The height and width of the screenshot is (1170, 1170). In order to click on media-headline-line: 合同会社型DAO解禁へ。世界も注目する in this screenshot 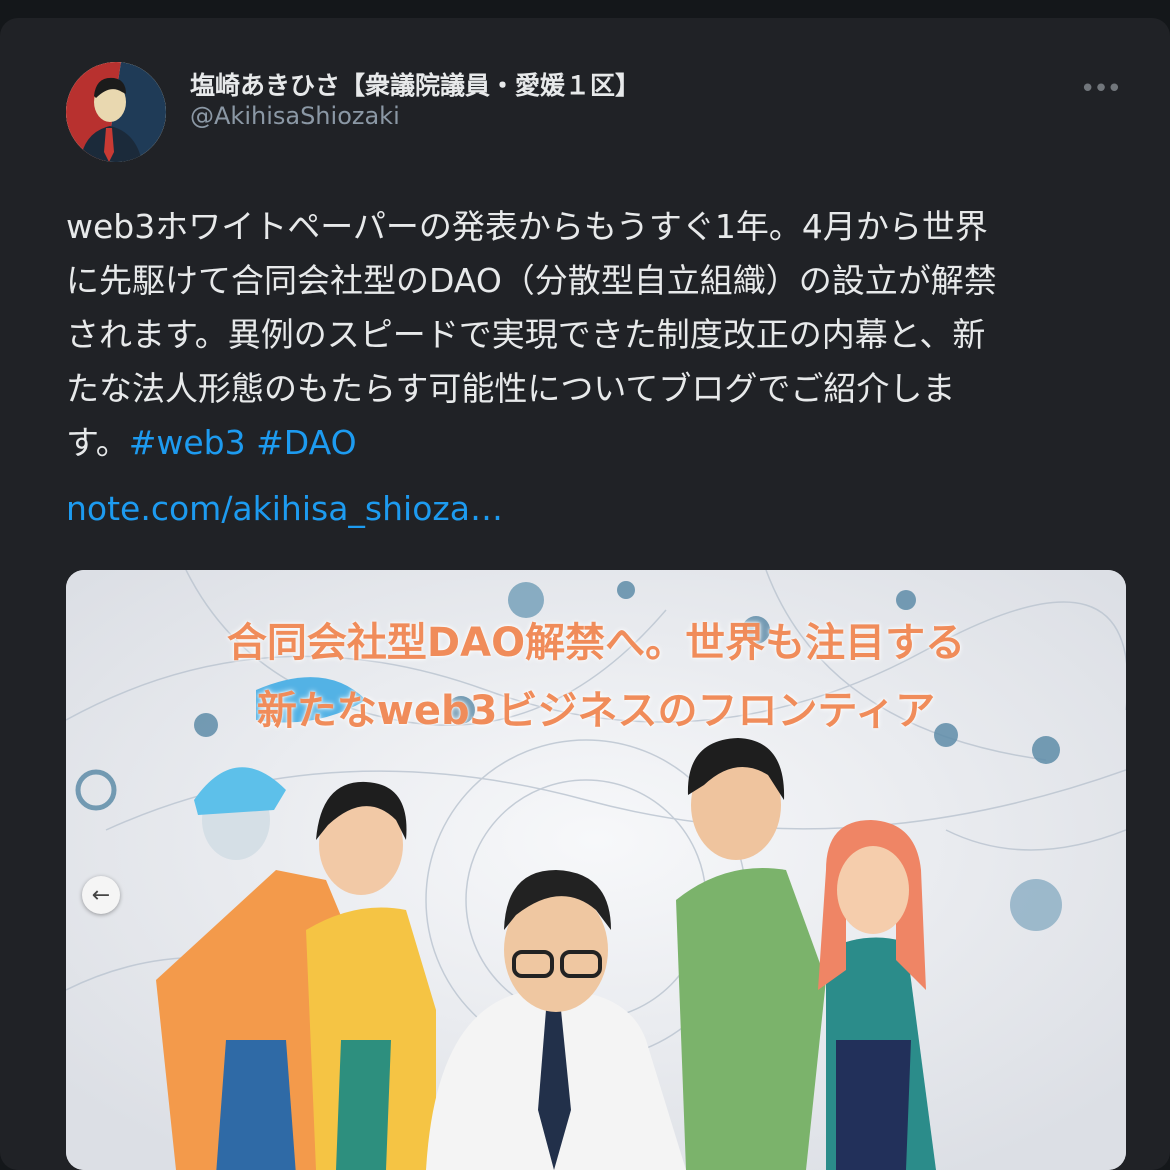, I will do `click(596, 643)`.